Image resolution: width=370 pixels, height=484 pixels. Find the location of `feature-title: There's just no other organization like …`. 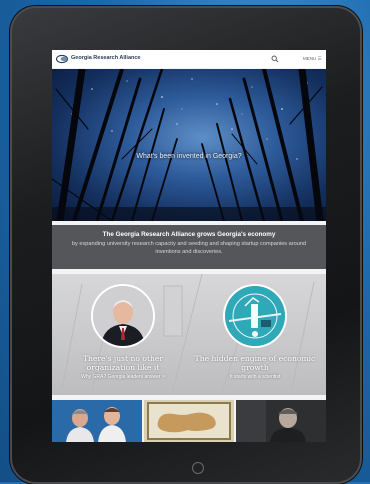

feature-title: There's just no other organization like … is located at coordinates (123, 363).